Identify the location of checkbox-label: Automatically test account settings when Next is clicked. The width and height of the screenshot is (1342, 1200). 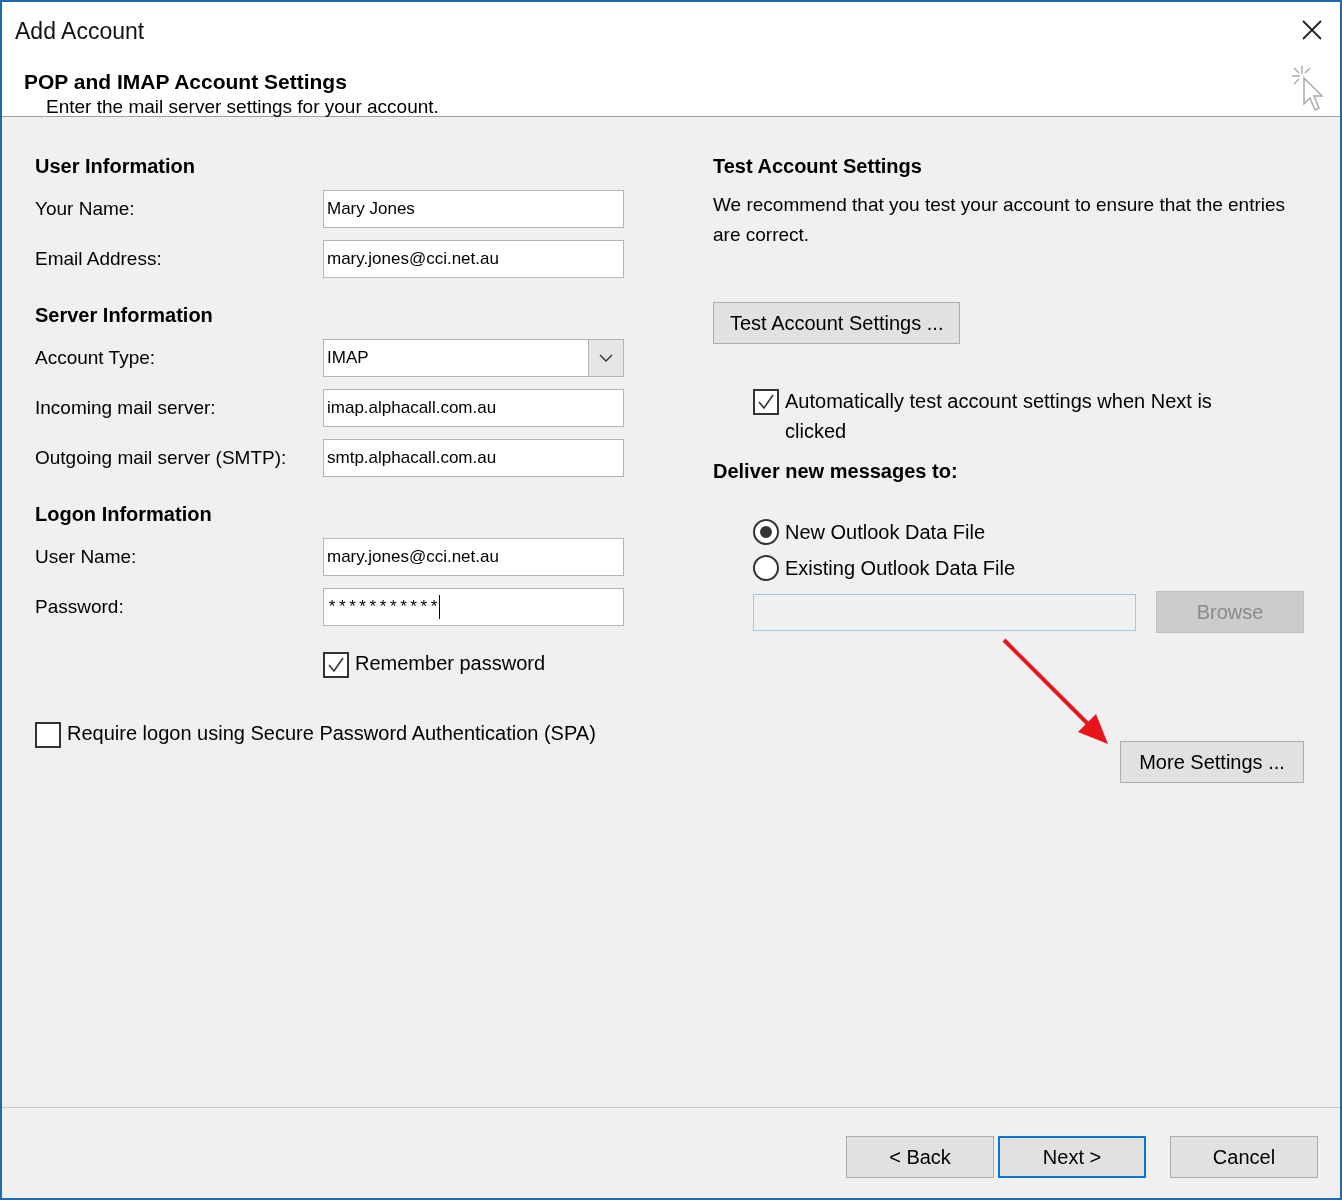
(999, 416).